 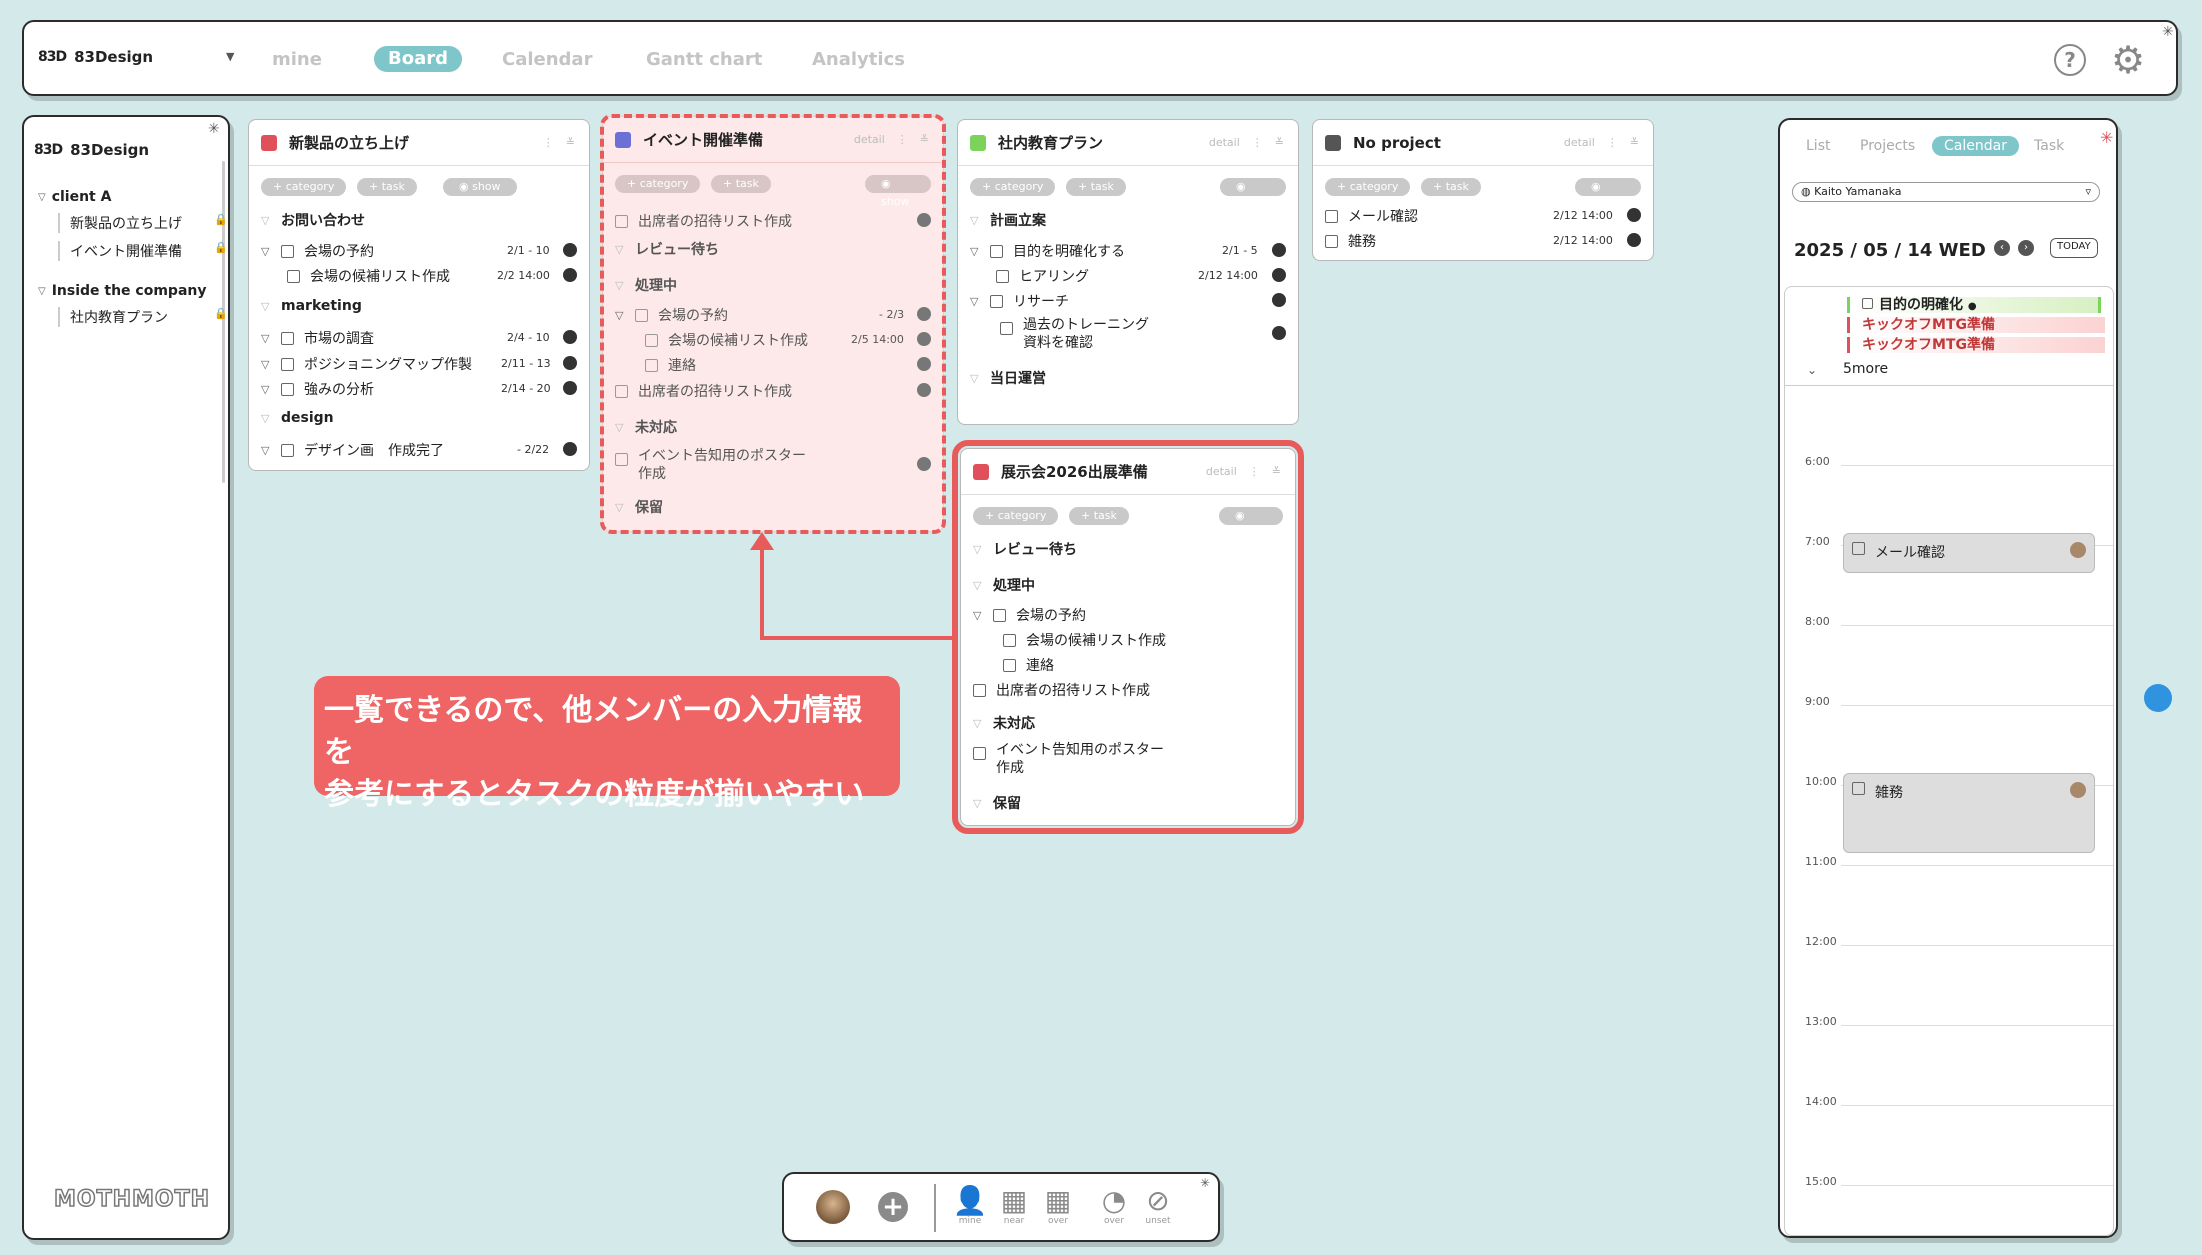 I want to click on filter-unset-button: ⊘ unset, so click(x=1158, y=1206).